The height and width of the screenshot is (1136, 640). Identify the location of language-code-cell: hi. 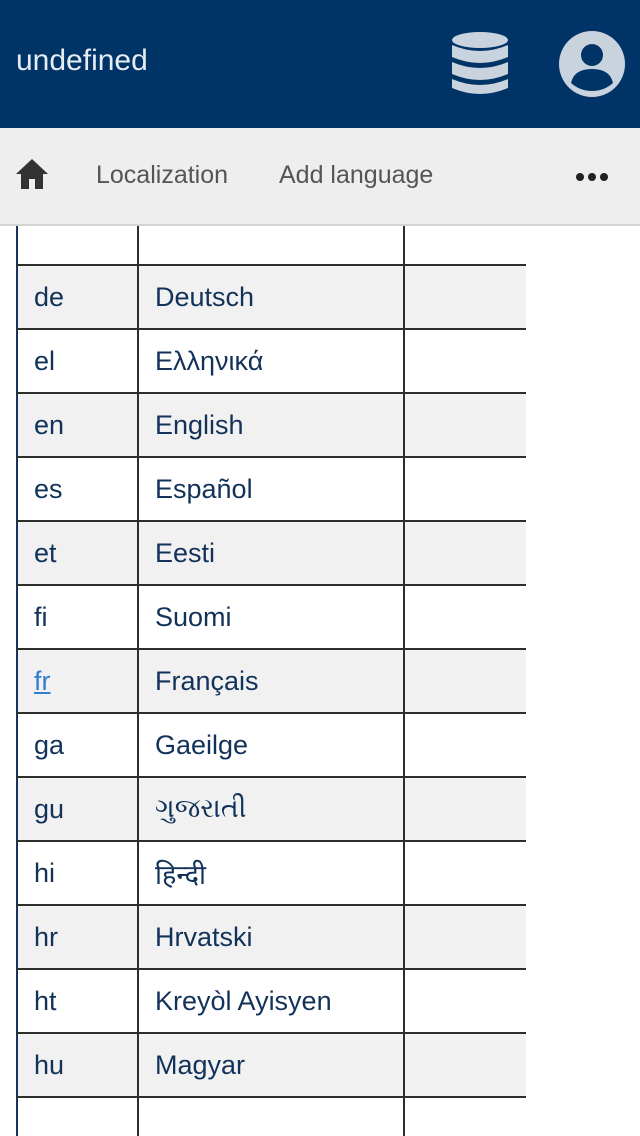
(77, 873).